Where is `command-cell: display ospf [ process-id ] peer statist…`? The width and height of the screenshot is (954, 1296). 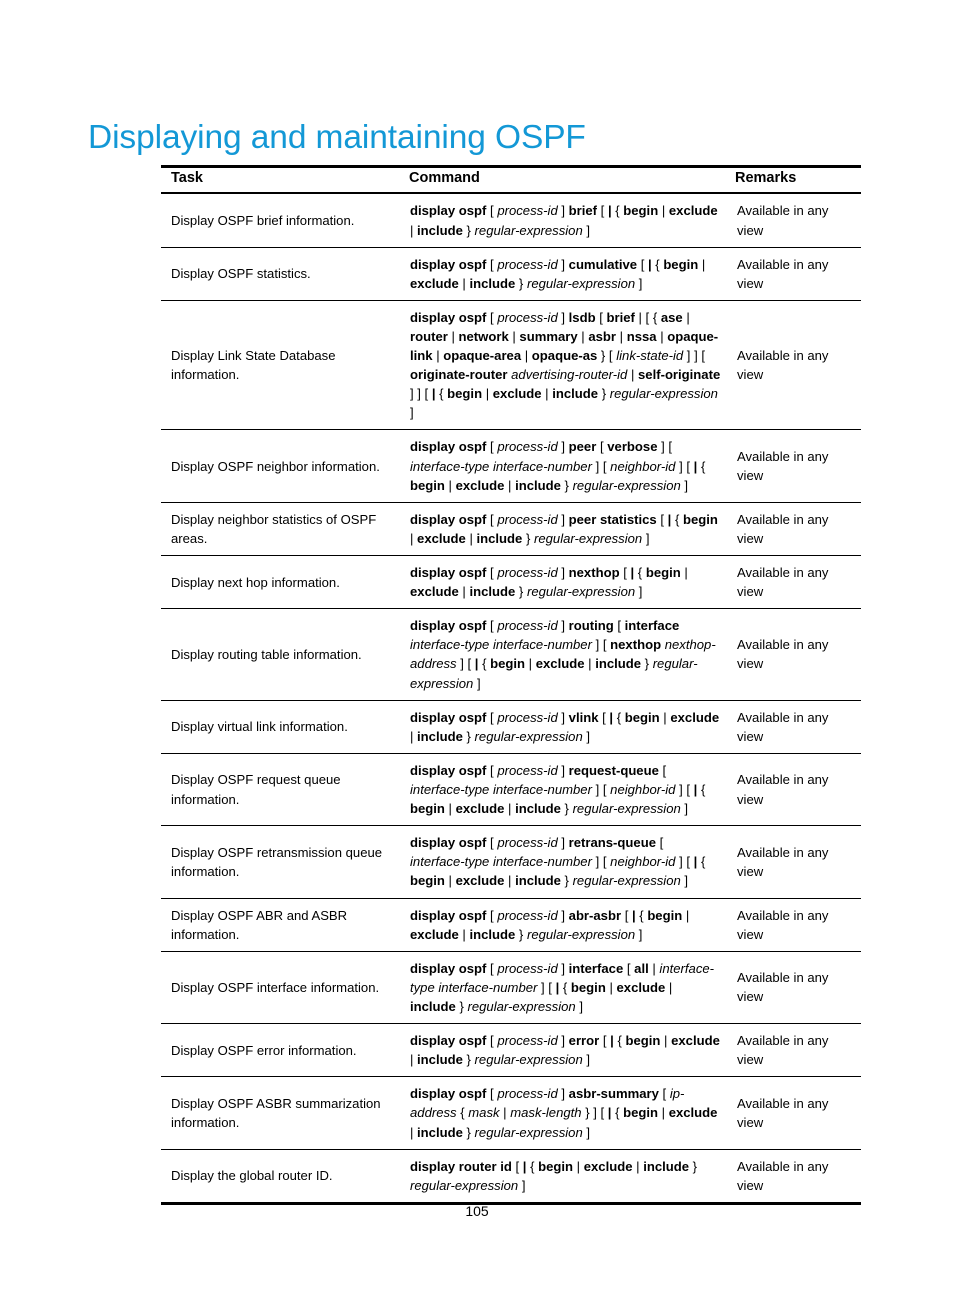 command-cell: display ospf [ process-id ] peer statist… is located at coordinates (563, 529).